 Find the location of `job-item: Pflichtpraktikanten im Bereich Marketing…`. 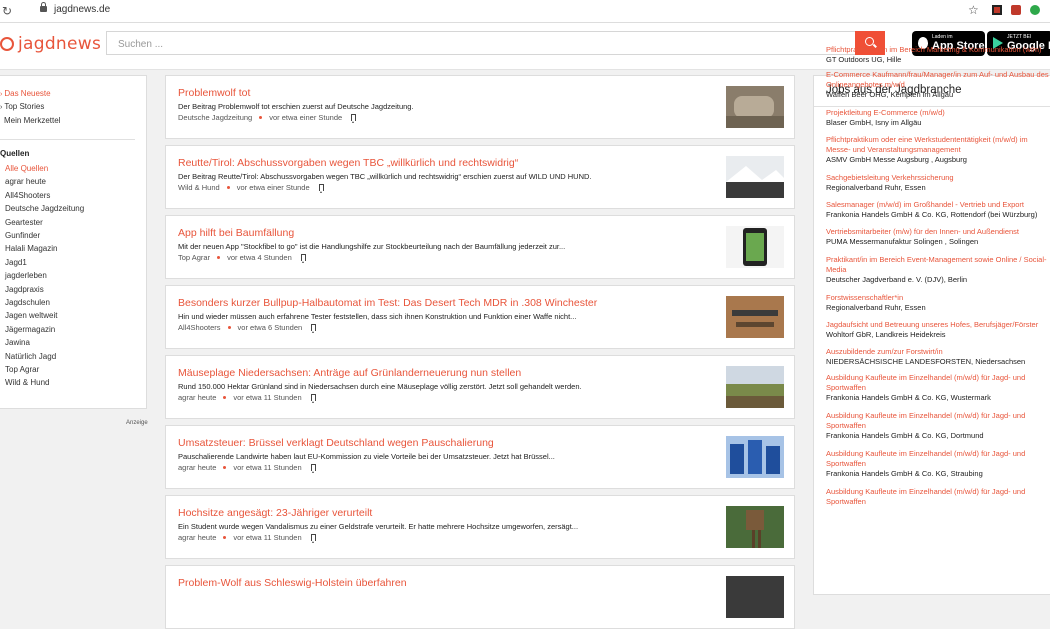

job-item: Pflichtpraktikanten im Bereich Marketing… is located at coordinates (938, 55).